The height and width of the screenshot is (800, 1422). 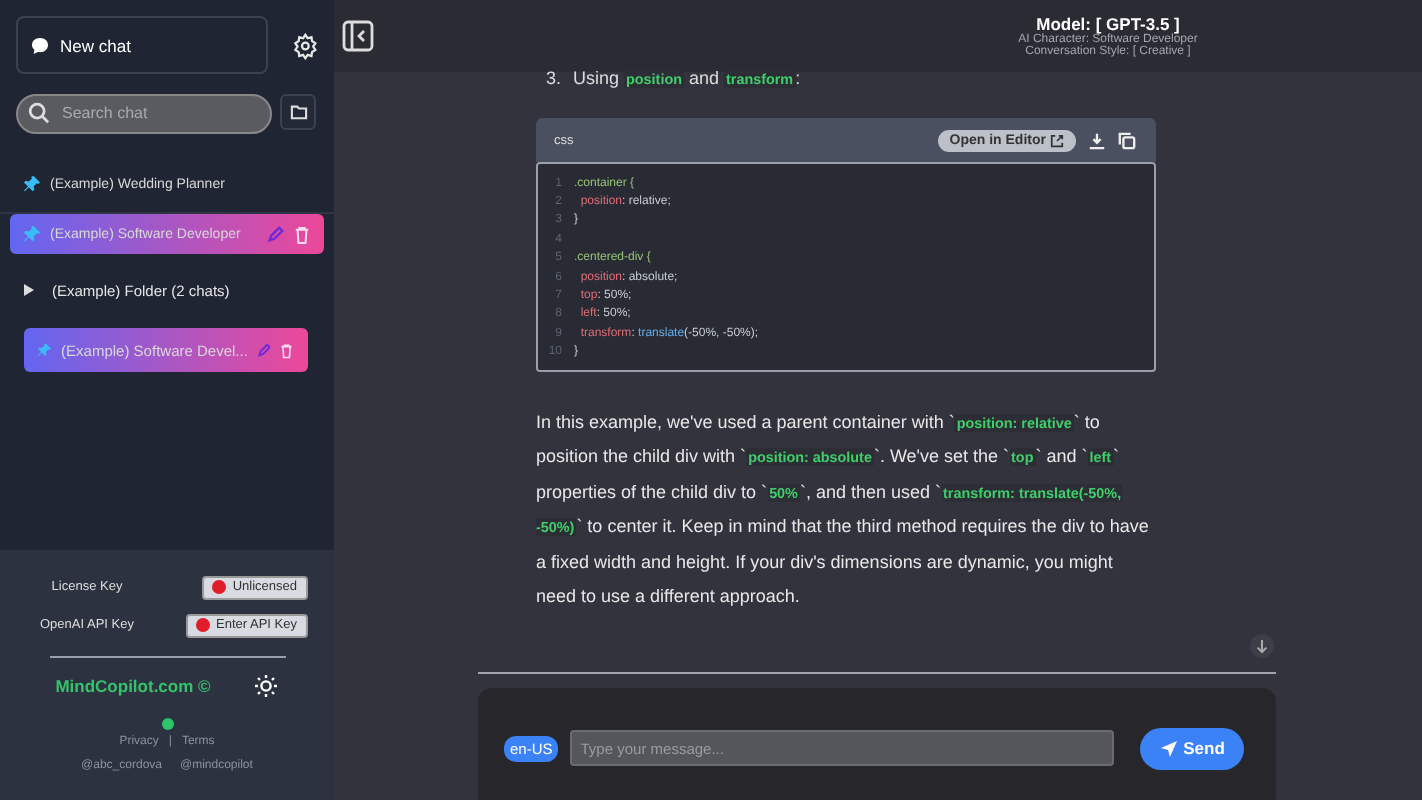 What do you see at coordinates (40, 45) in the screenshot?
I see `chat-bubble-icon` at bounding box center [40, 45].